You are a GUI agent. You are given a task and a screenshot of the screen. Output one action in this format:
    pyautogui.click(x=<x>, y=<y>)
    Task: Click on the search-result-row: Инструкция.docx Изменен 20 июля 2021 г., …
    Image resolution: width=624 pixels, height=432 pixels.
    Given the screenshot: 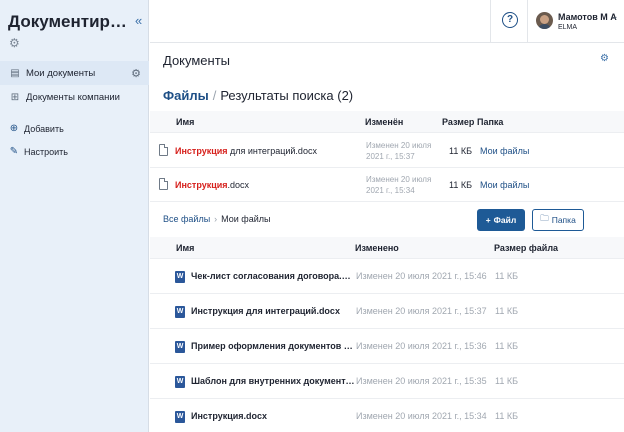 What is the action you would take?
    pyautogui.click(x=387, y=185)
    